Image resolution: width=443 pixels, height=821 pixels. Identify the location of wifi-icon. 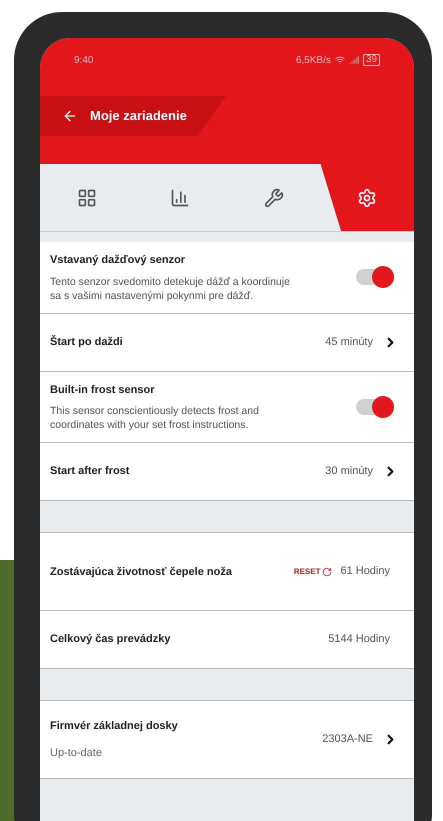
(339, 60).